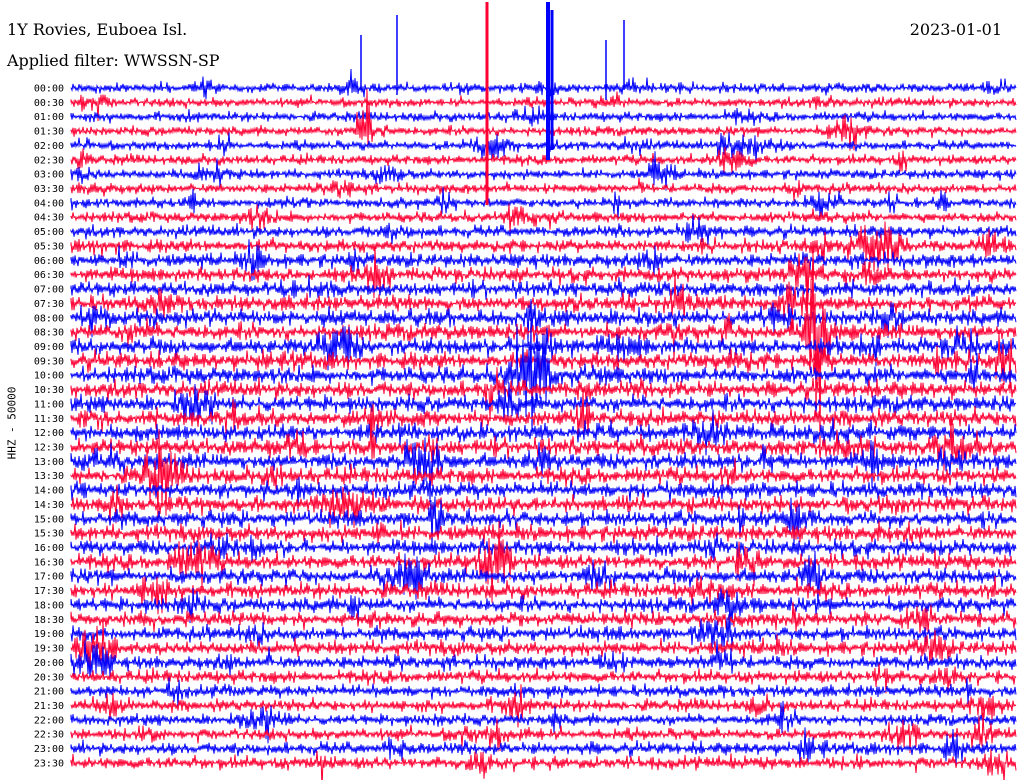 Image resolution: width=1024 pixels, height=780 pixels. Describe the element at coordinates (49, 462) in the screenshot. I see `row-label: 13:00` at that location.